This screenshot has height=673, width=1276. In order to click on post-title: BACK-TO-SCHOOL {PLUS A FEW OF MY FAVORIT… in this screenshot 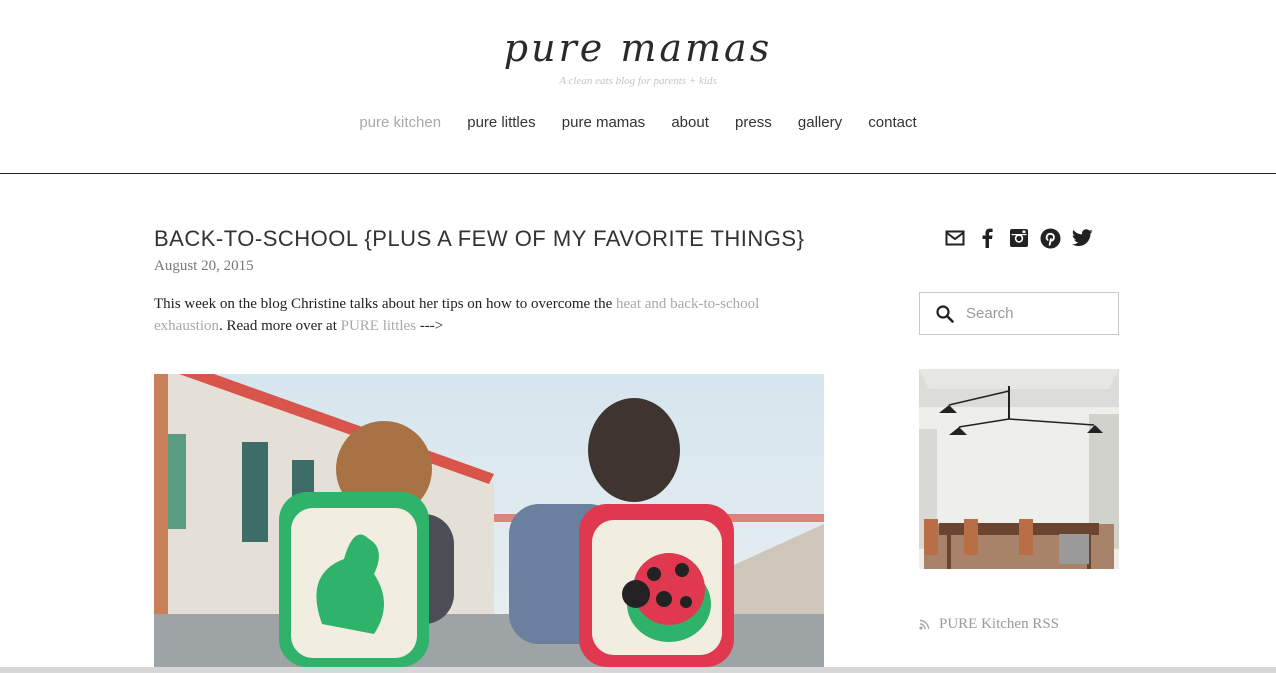, I will do `click(479, 239)`.